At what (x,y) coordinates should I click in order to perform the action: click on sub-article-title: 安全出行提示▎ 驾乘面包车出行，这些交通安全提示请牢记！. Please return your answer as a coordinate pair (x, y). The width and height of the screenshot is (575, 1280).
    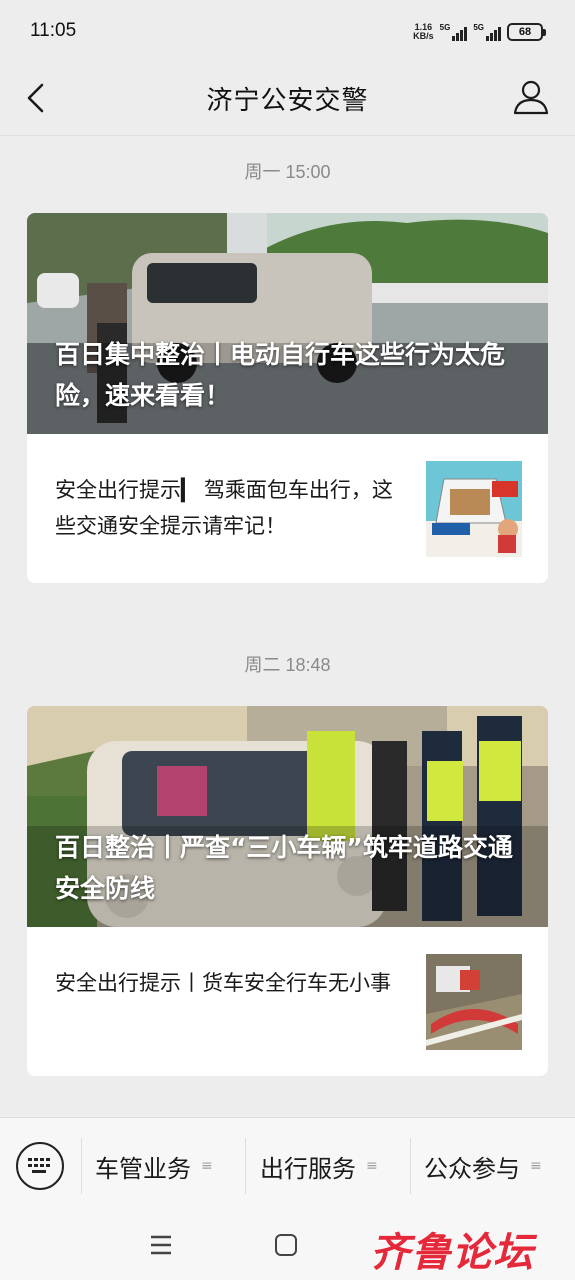
    Looking at the image, I should click on (224, 508).